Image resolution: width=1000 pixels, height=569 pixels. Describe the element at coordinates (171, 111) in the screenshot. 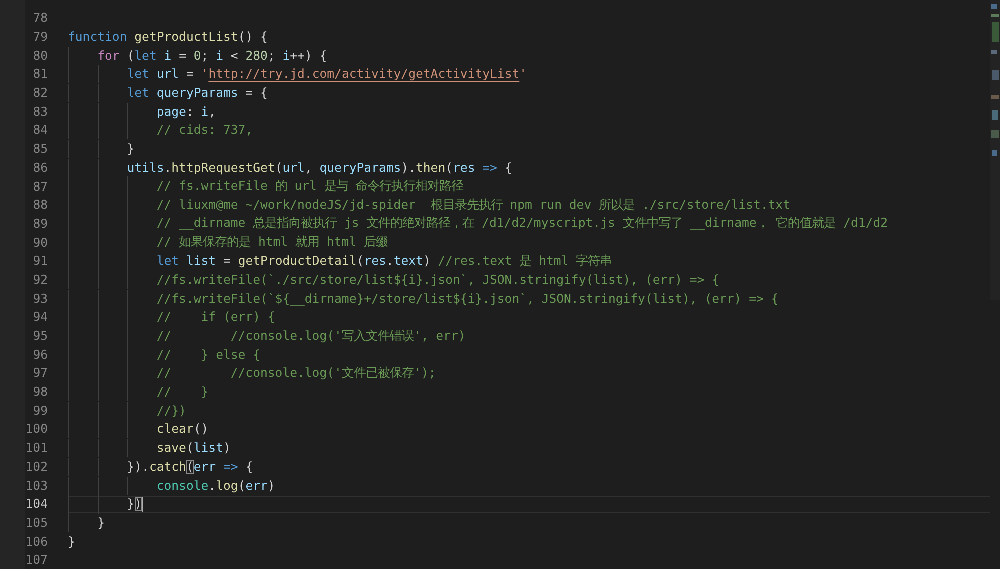

I see `variable-name: page` at that location.